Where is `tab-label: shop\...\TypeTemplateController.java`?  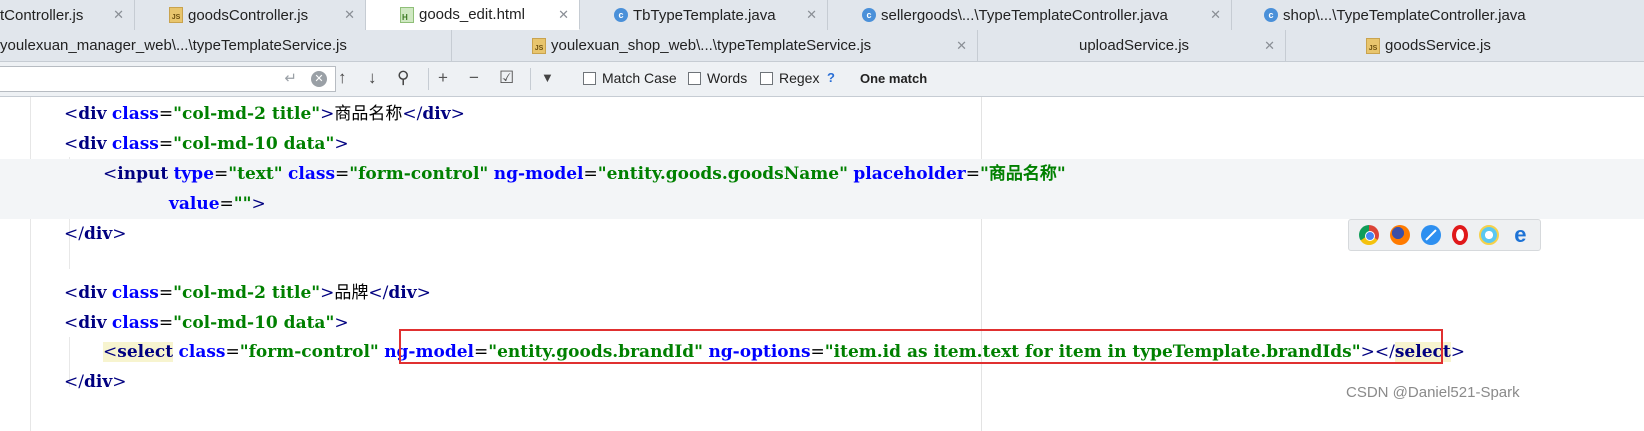
tab-label: shop\...\TypeTemplateController.java is located at coordinates (1404, 15).